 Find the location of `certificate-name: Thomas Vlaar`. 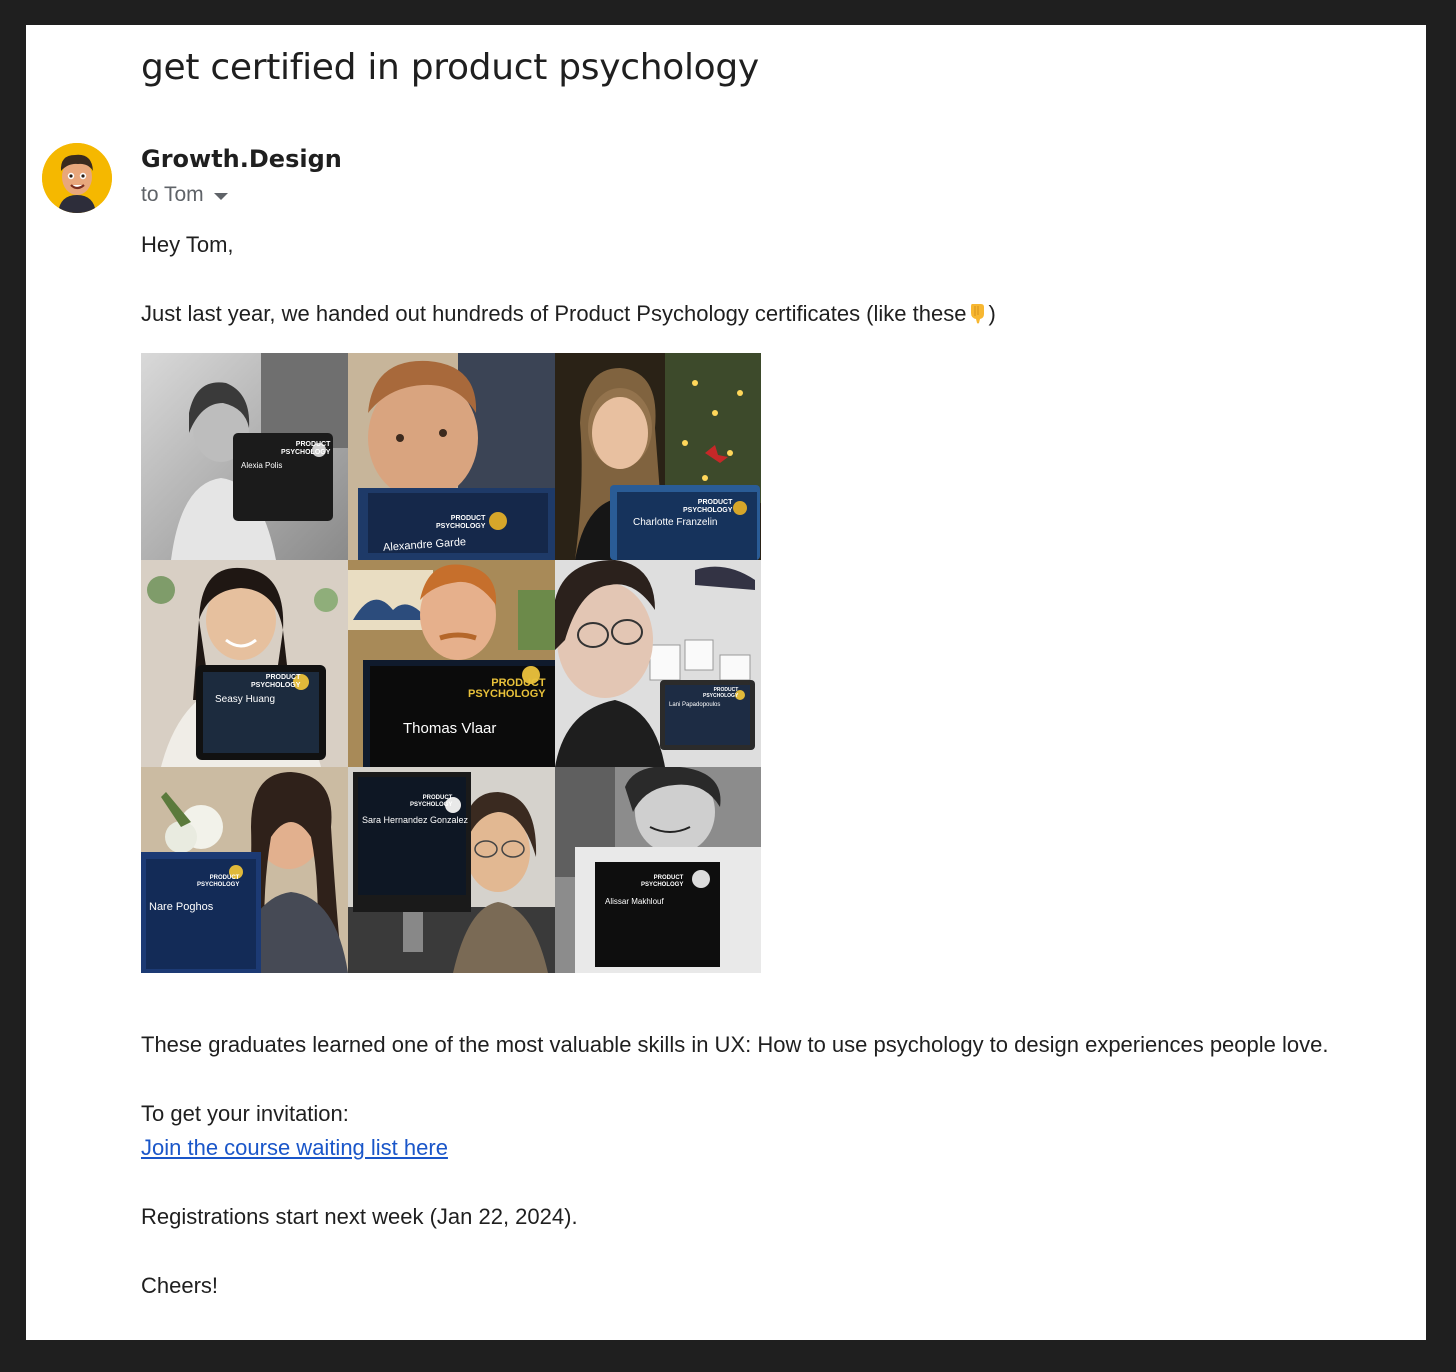

certificate-name: Thomas Vlaar is located at coordinates (450, 728).